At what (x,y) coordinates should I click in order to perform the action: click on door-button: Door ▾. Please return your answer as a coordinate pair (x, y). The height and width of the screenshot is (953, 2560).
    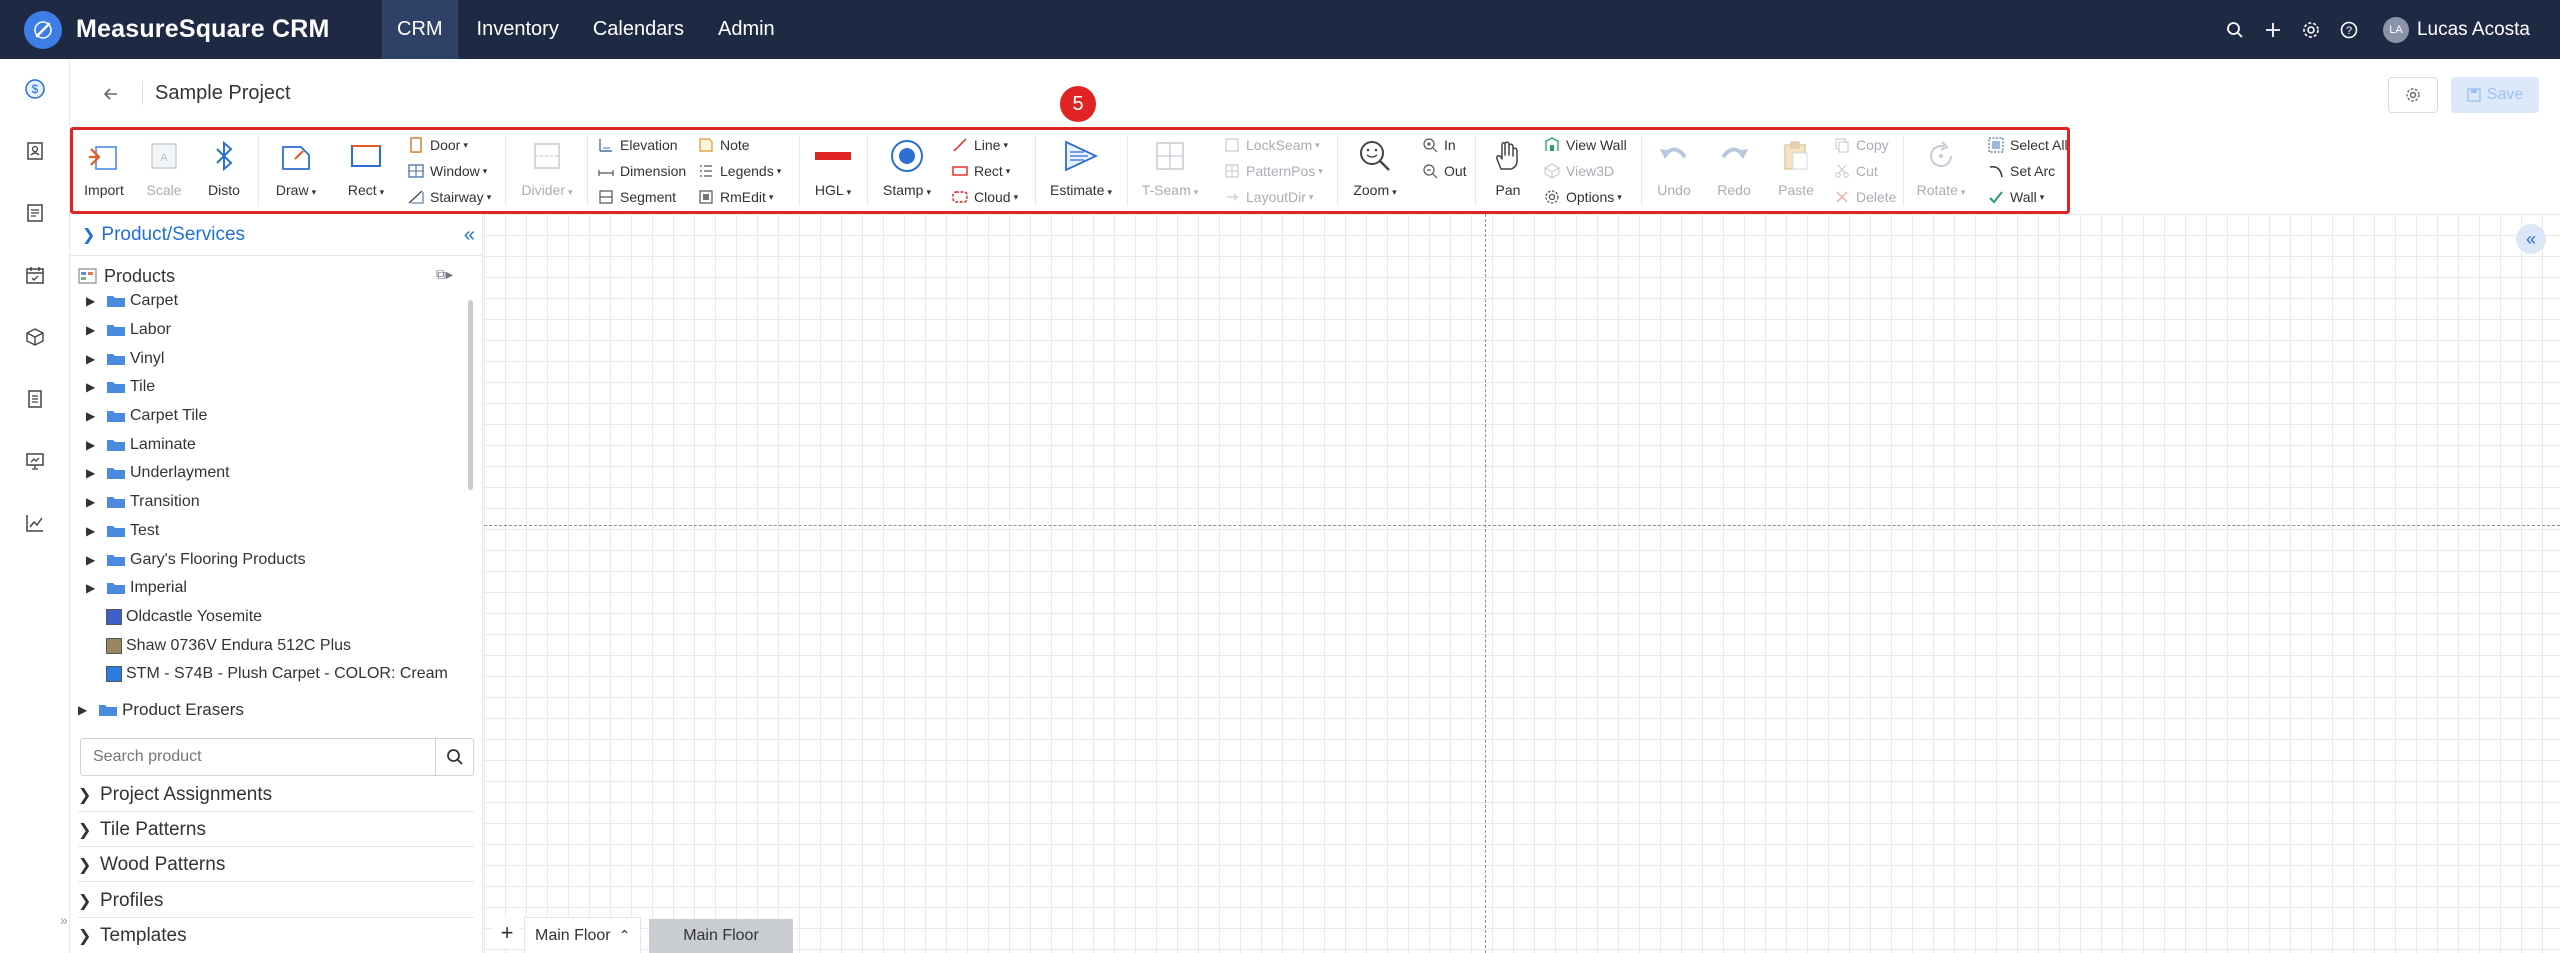
    Looking at the image, I should click on (437, 145).